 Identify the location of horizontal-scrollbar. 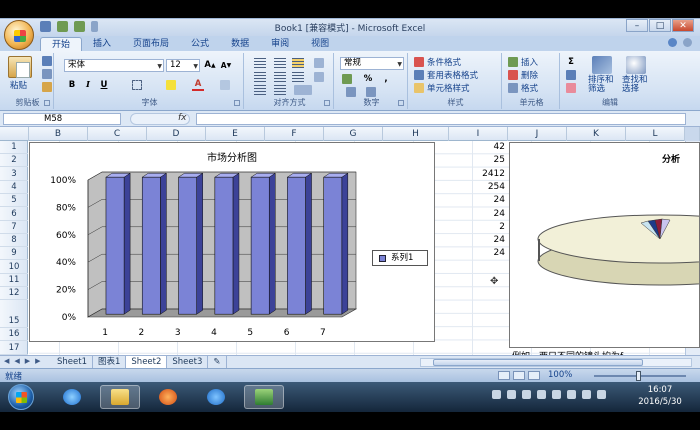
(556, 362).